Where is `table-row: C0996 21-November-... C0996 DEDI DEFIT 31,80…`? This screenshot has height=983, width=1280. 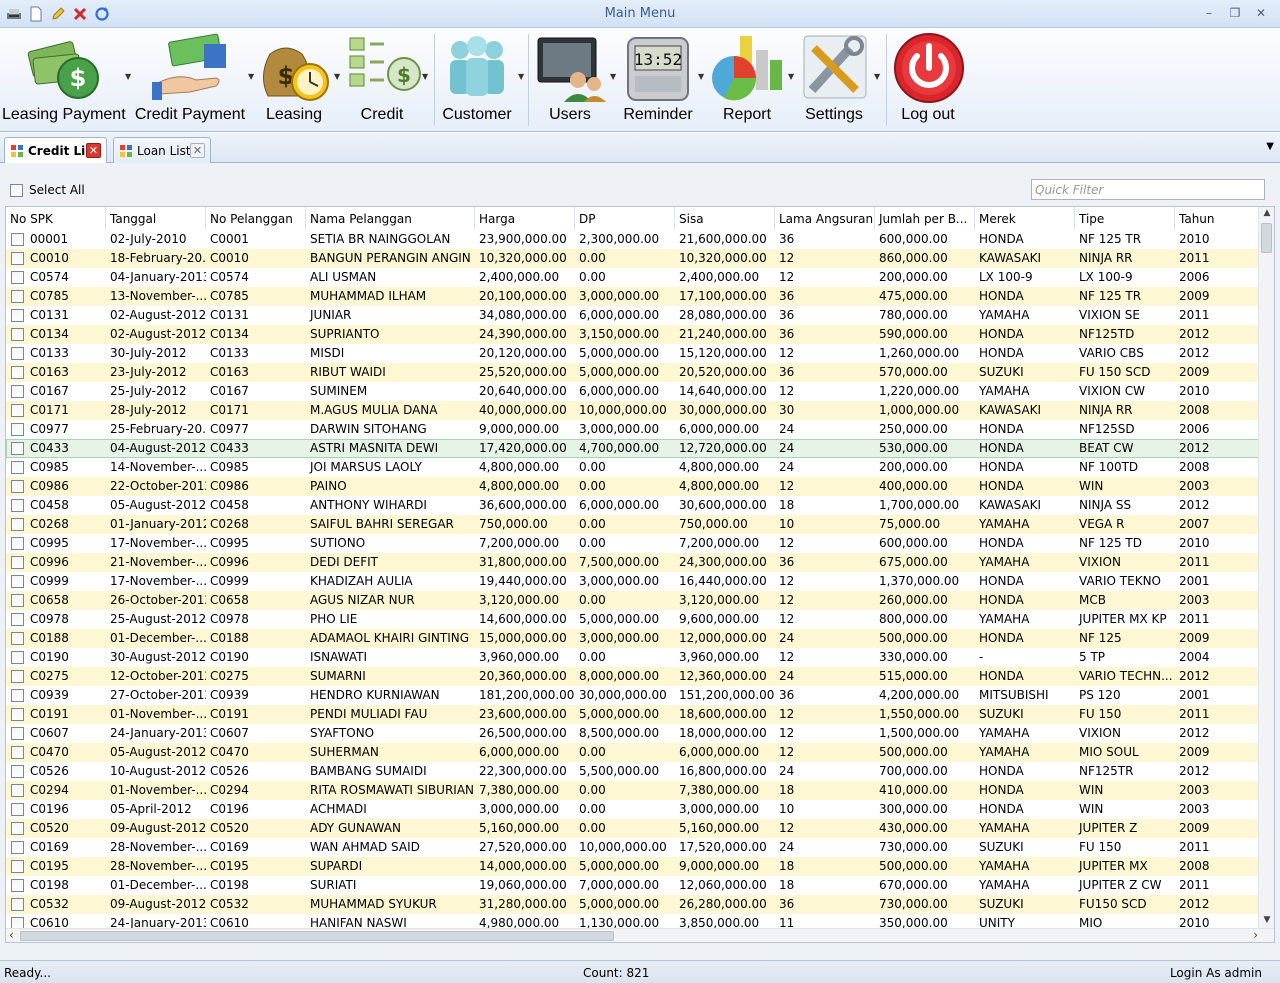
table-row: C0996 21-November-... C0996 DEDI DEFIT 31,80… is located at coordinates (632, 562).